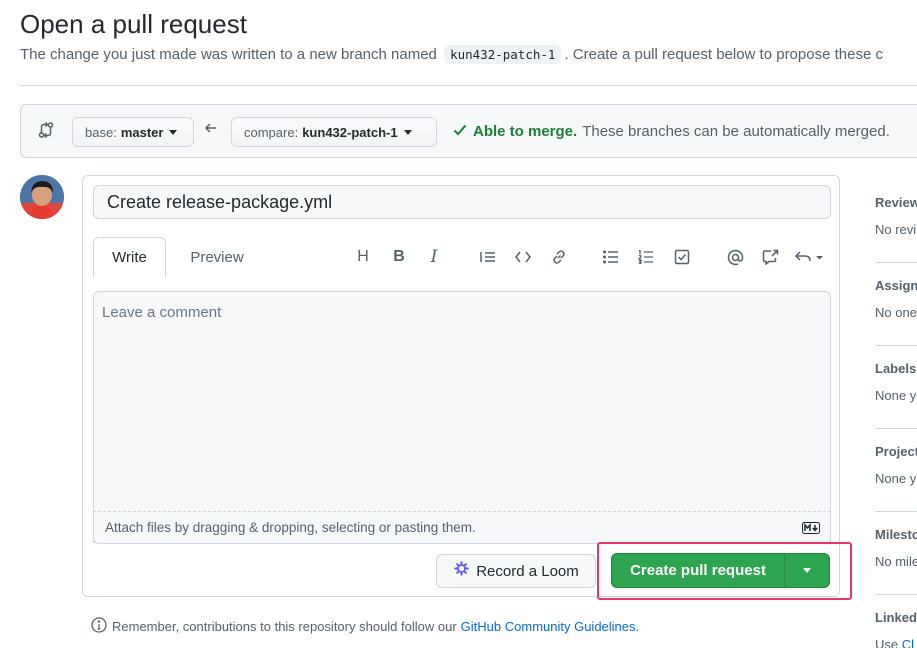  I want to click on sidebar-heading: Assign, so click(896, 285).